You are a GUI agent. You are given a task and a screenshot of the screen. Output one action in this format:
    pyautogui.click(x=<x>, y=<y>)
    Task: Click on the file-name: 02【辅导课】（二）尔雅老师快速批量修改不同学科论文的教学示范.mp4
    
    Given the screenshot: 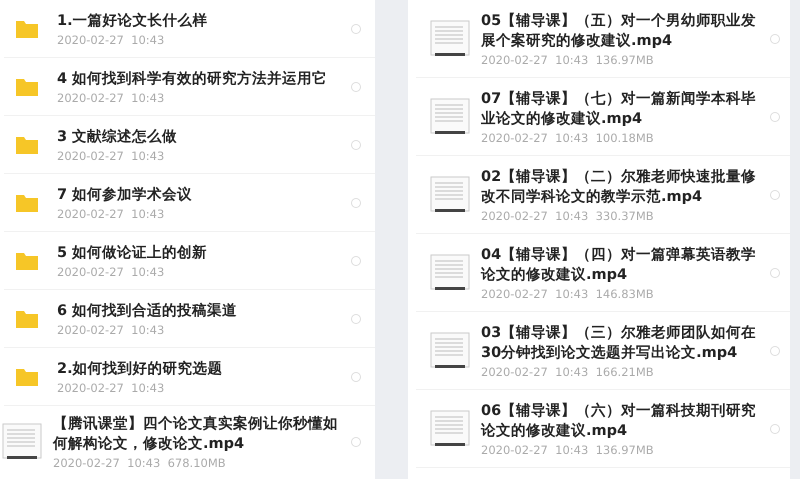 What is the action you would take?
    pyautogui.click(x=623, y=186)
    